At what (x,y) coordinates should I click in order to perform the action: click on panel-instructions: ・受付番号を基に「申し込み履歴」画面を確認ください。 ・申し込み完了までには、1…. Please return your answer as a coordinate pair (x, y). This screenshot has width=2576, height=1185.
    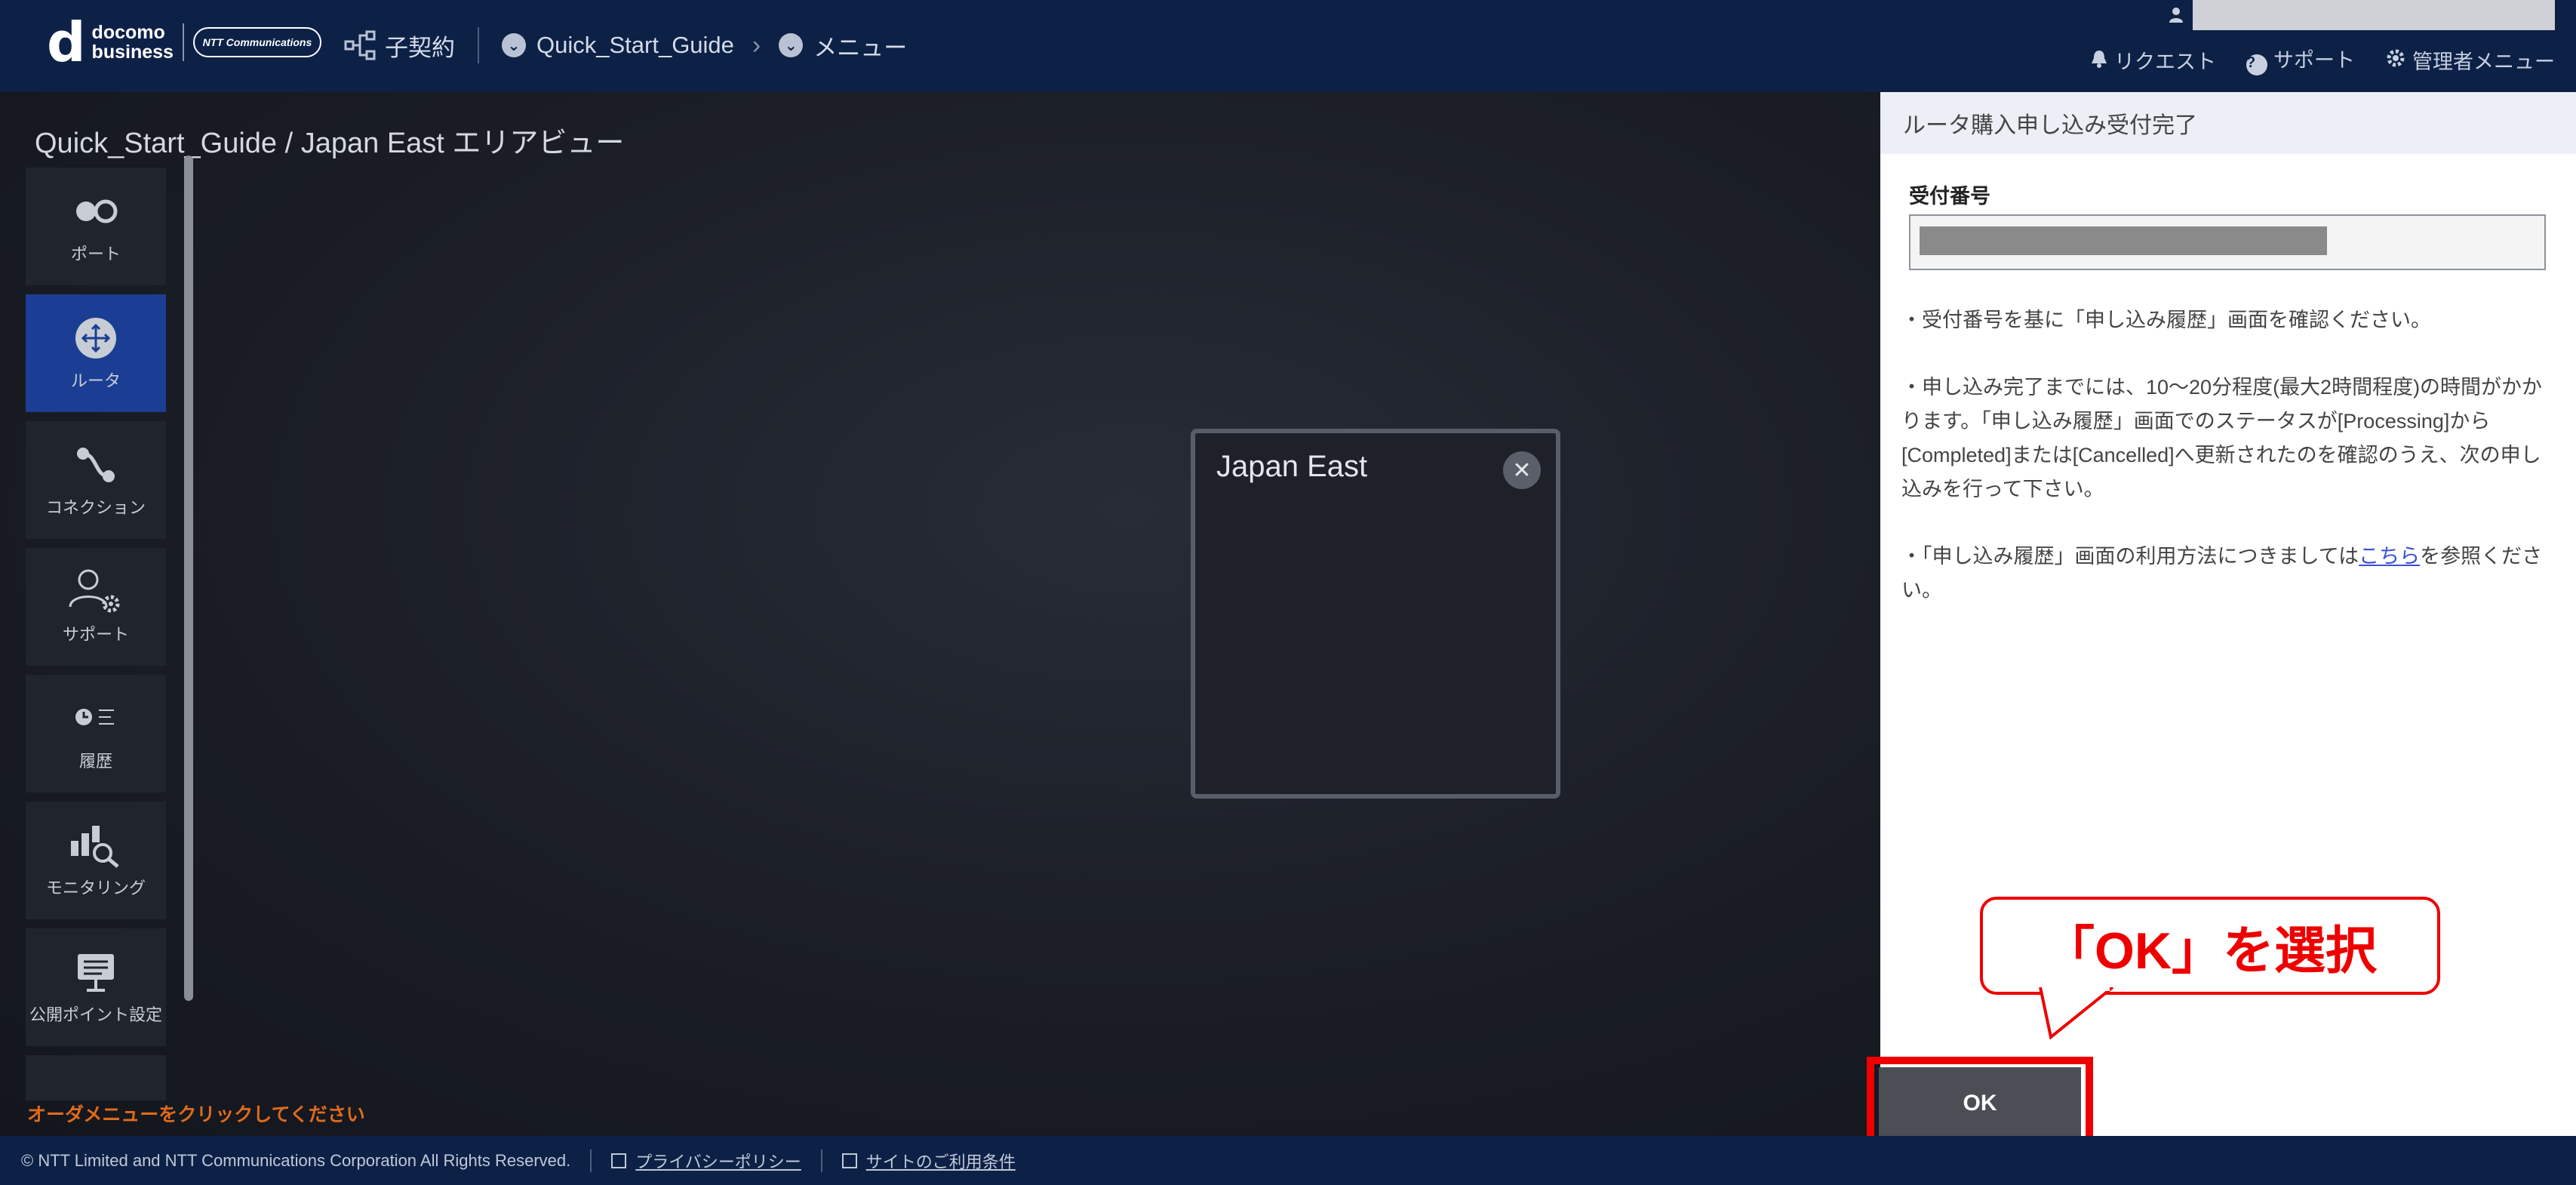
    Looking at the image, I should click on (2229, 472).